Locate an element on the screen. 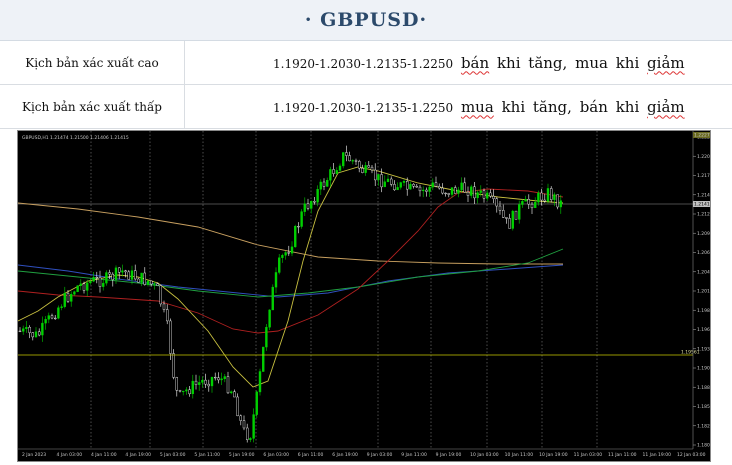  time-axis-label: 11 Jan 11:00 is located at coordinates (622, 455).